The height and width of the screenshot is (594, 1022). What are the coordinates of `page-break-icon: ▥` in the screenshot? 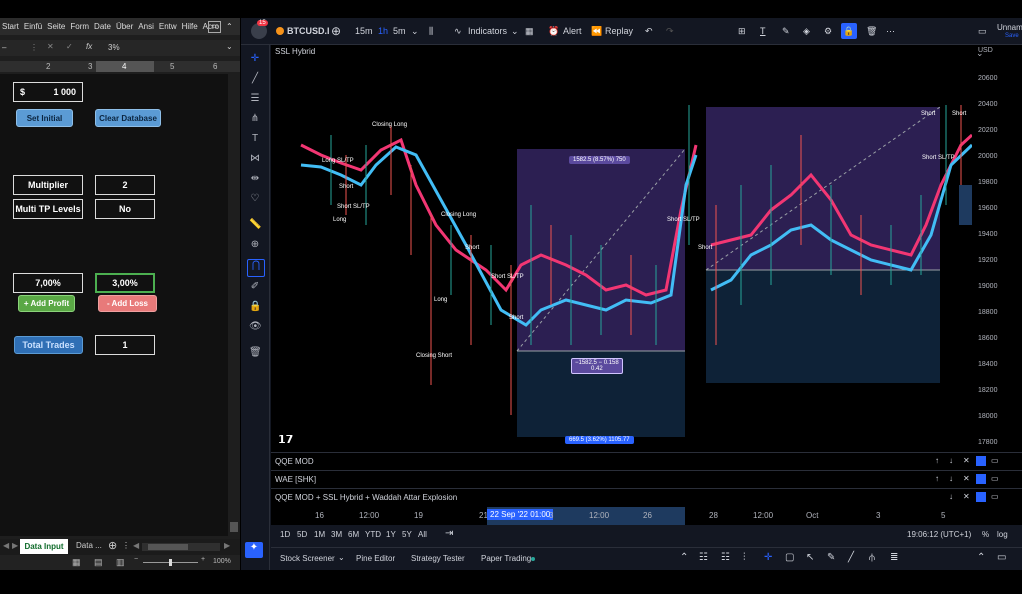 It's located at (120, 562).